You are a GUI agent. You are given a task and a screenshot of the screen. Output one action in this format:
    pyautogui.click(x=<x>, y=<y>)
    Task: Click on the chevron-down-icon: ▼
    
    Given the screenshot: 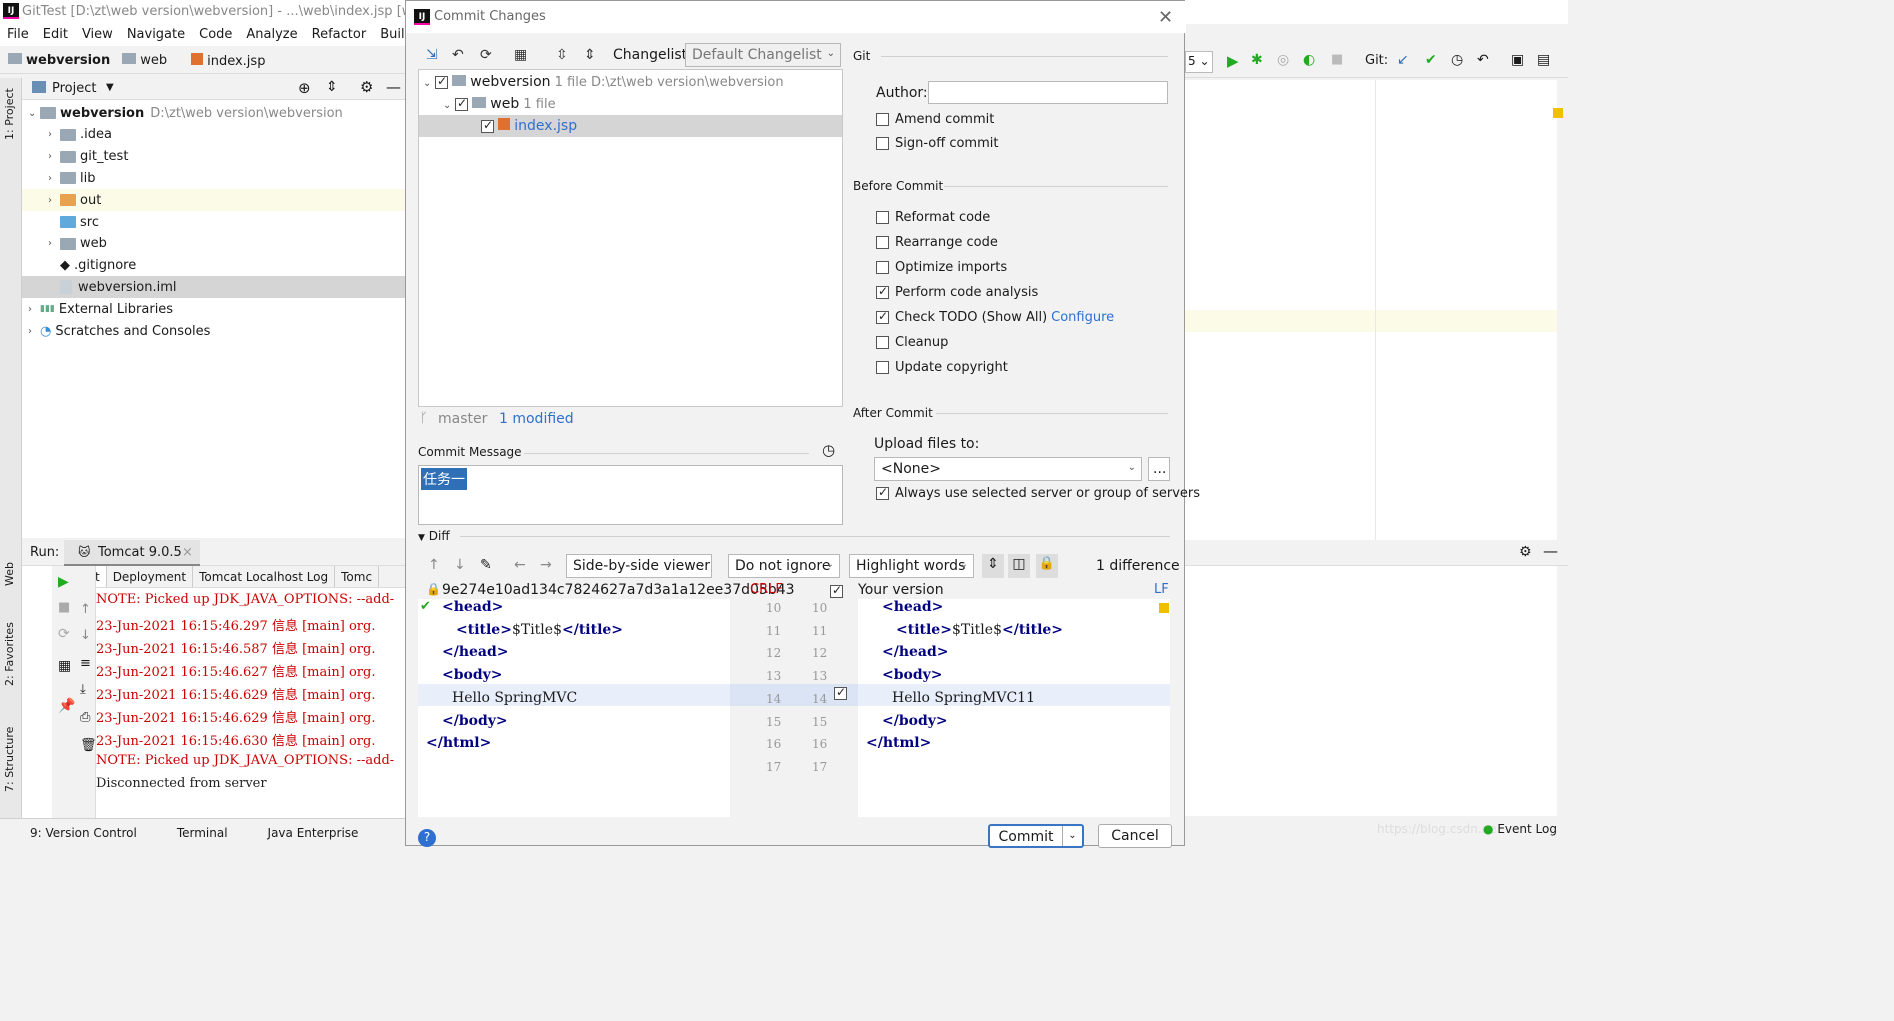 What is the action you would take?
    pyautogui.click(x=110, y=87)
    